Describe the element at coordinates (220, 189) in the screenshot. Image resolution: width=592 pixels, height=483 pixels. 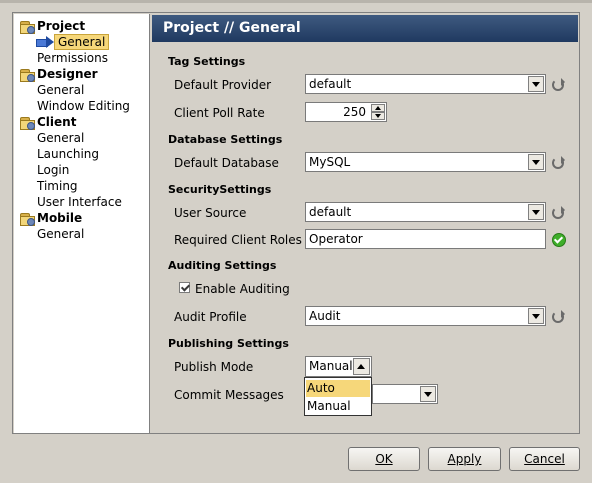
I see `section-security-settings: SecuritySettings` at that location.